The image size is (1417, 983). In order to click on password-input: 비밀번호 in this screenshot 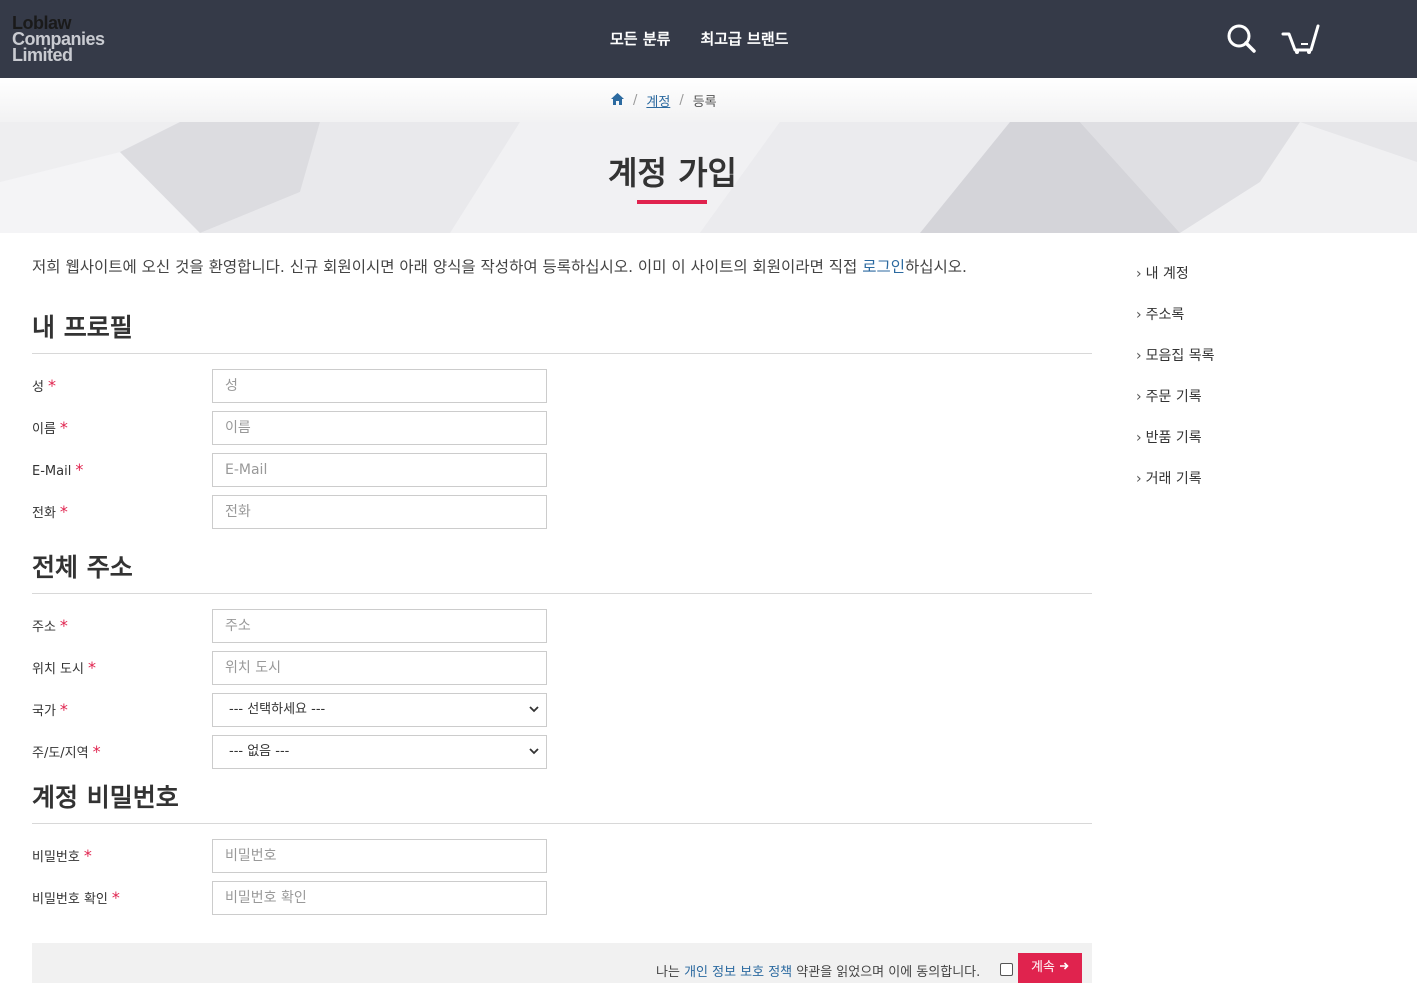, I will do `click(379, 856)`.